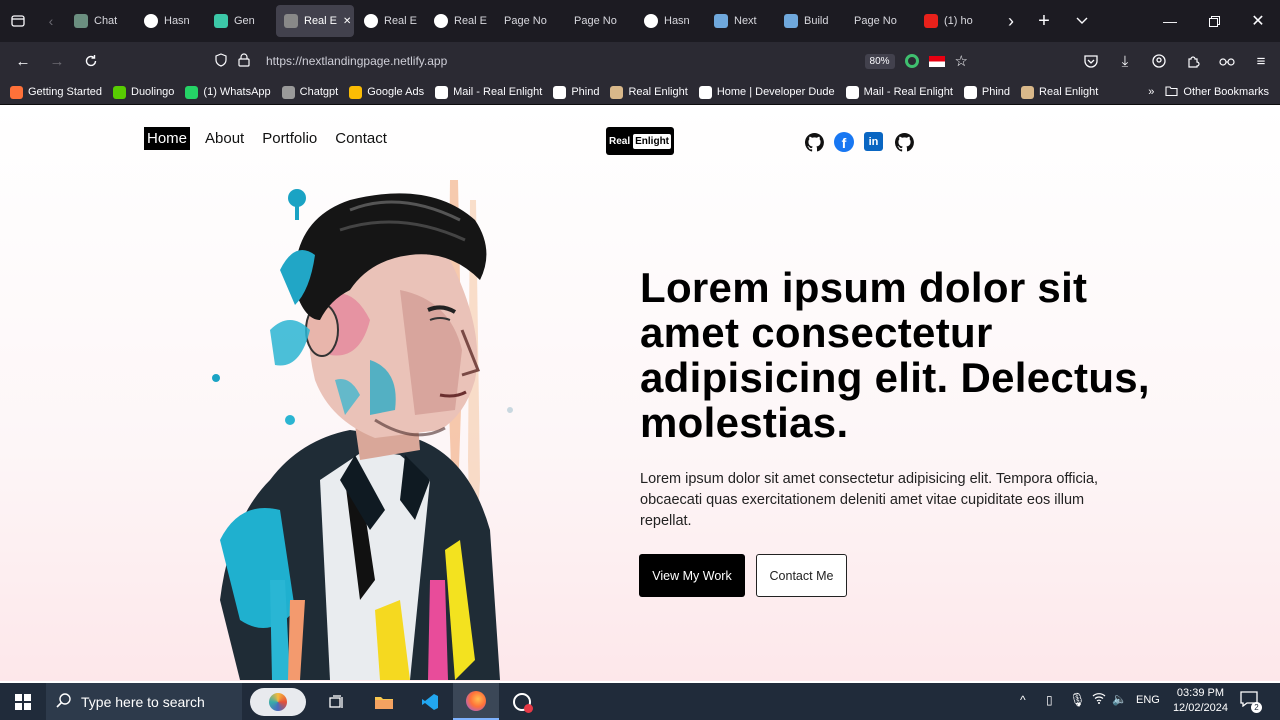 The width and height of the screenshot is (1280, 720). I want to click on bookmark-item: (1) WhatsApp, so click(228, 92).